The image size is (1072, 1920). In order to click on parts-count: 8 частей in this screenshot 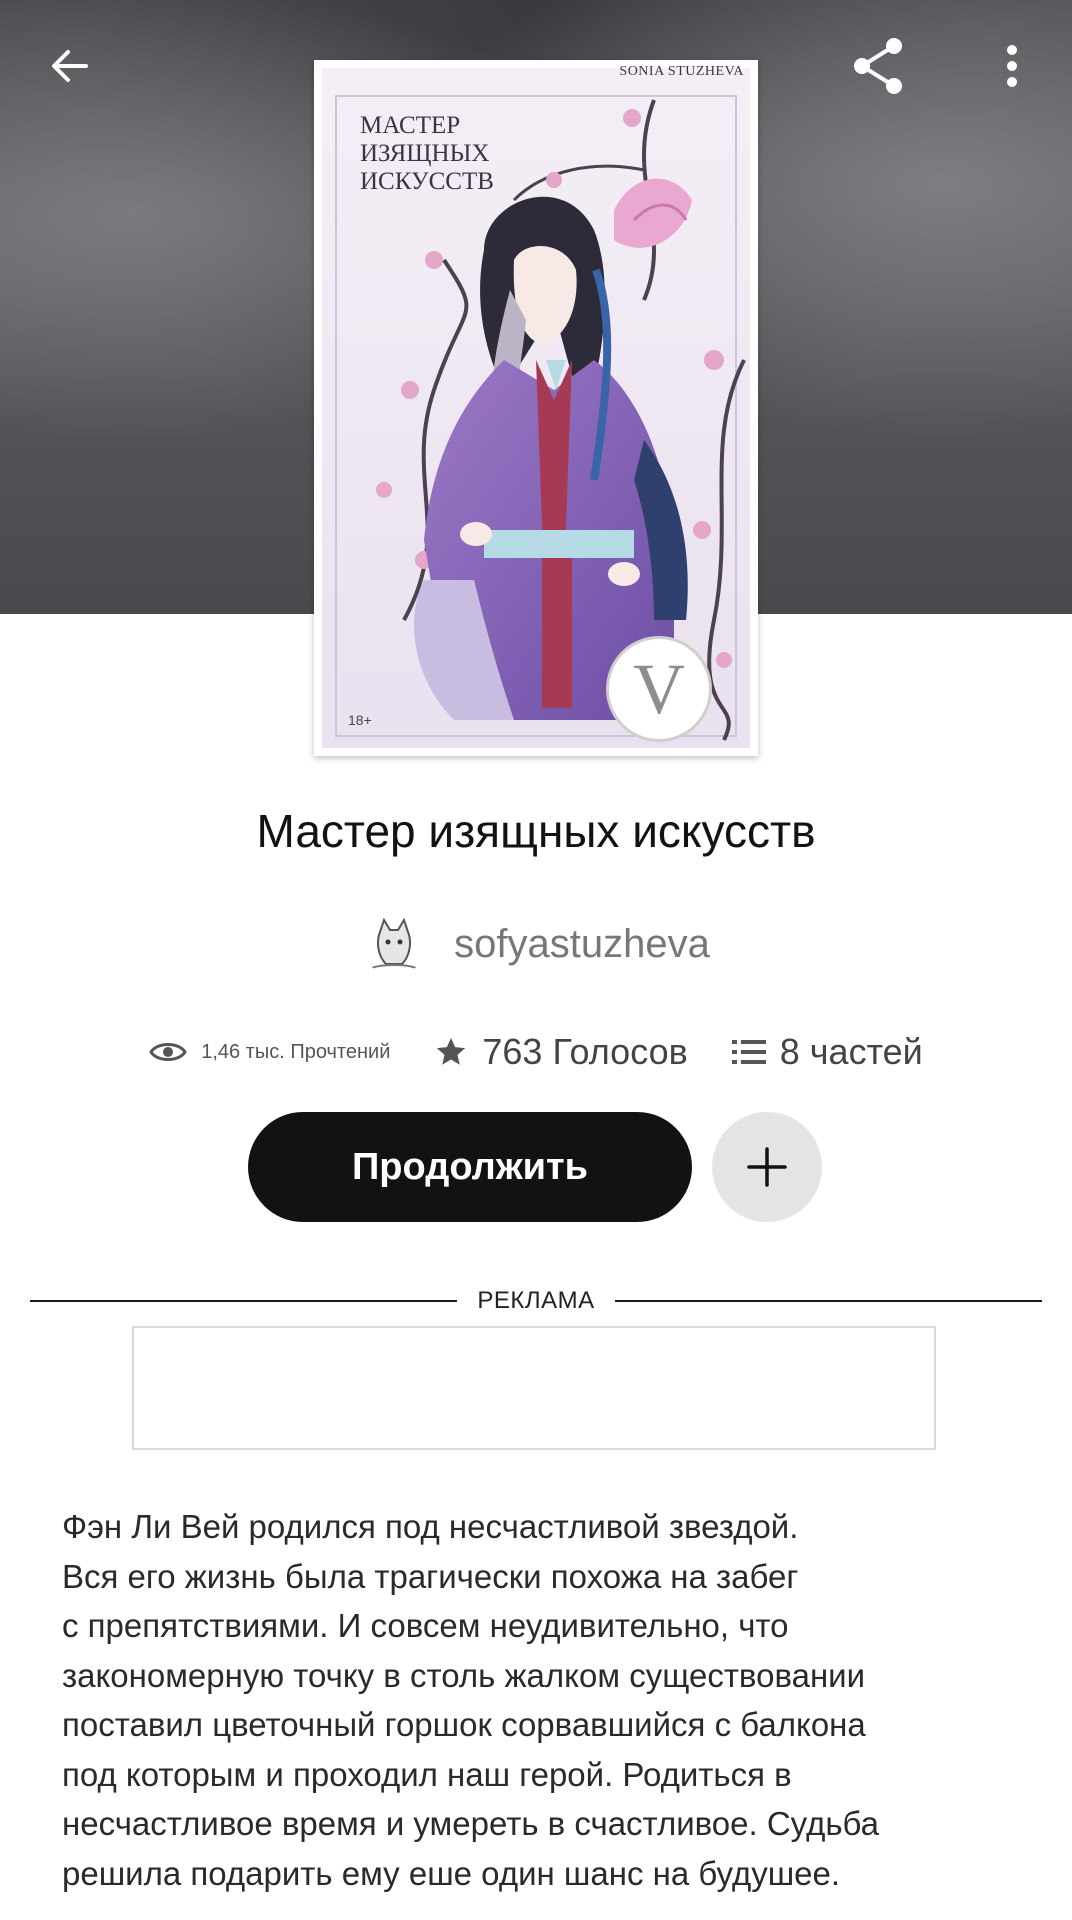, I will do `click(851, 1051)`.